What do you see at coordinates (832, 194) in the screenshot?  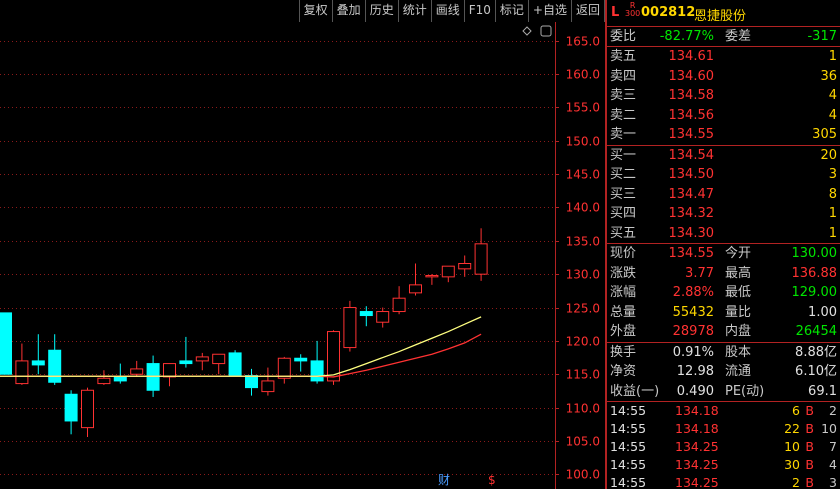 I see `bid-volume: 8` at bounding box center [832, 194].